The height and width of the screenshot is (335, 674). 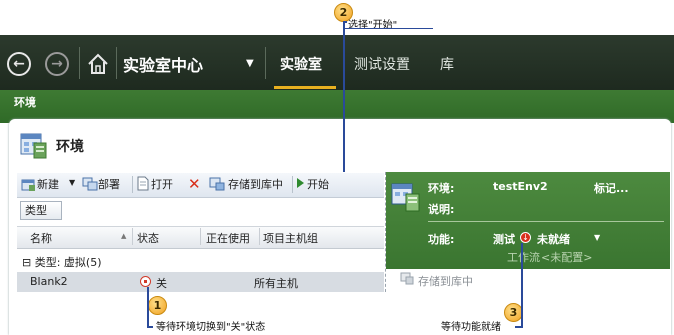 I want to click on back-button: ←, so click(x=19, y=64).